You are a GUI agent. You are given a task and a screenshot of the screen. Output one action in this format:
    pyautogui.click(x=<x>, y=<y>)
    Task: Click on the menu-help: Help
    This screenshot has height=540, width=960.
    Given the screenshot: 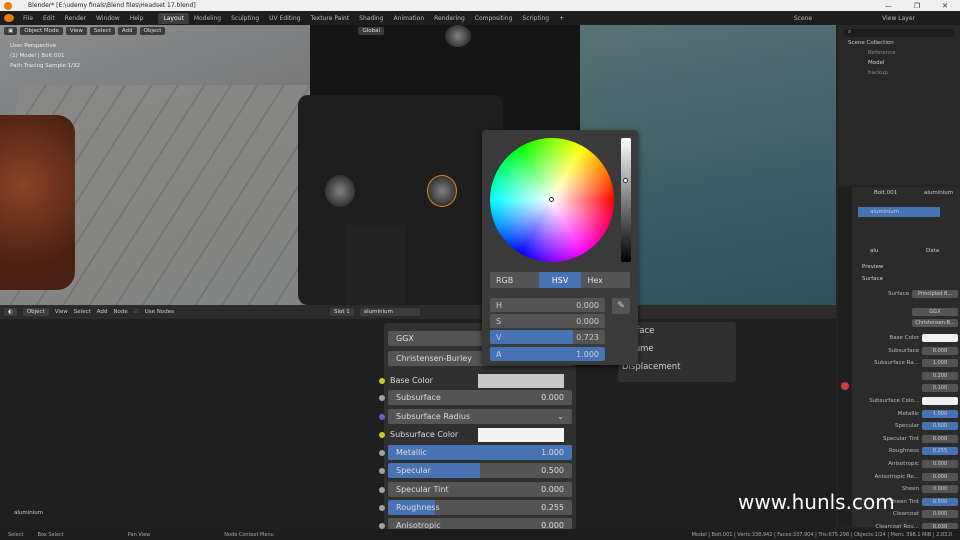 What is the action you would take?
    pyautogui.click(x=137, y=18)
    